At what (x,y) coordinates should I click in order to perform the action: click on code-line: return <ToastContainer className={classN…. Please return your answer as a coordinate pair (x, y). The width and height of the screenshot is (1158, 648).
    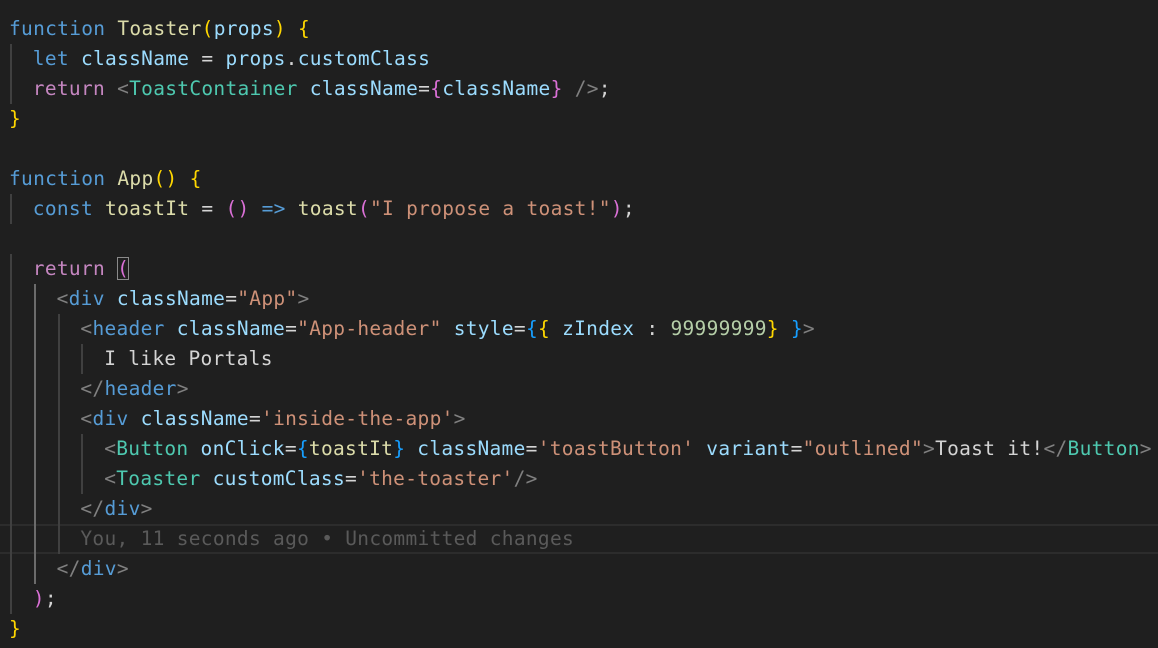
    Looking at the image, I should click on (583, 89).